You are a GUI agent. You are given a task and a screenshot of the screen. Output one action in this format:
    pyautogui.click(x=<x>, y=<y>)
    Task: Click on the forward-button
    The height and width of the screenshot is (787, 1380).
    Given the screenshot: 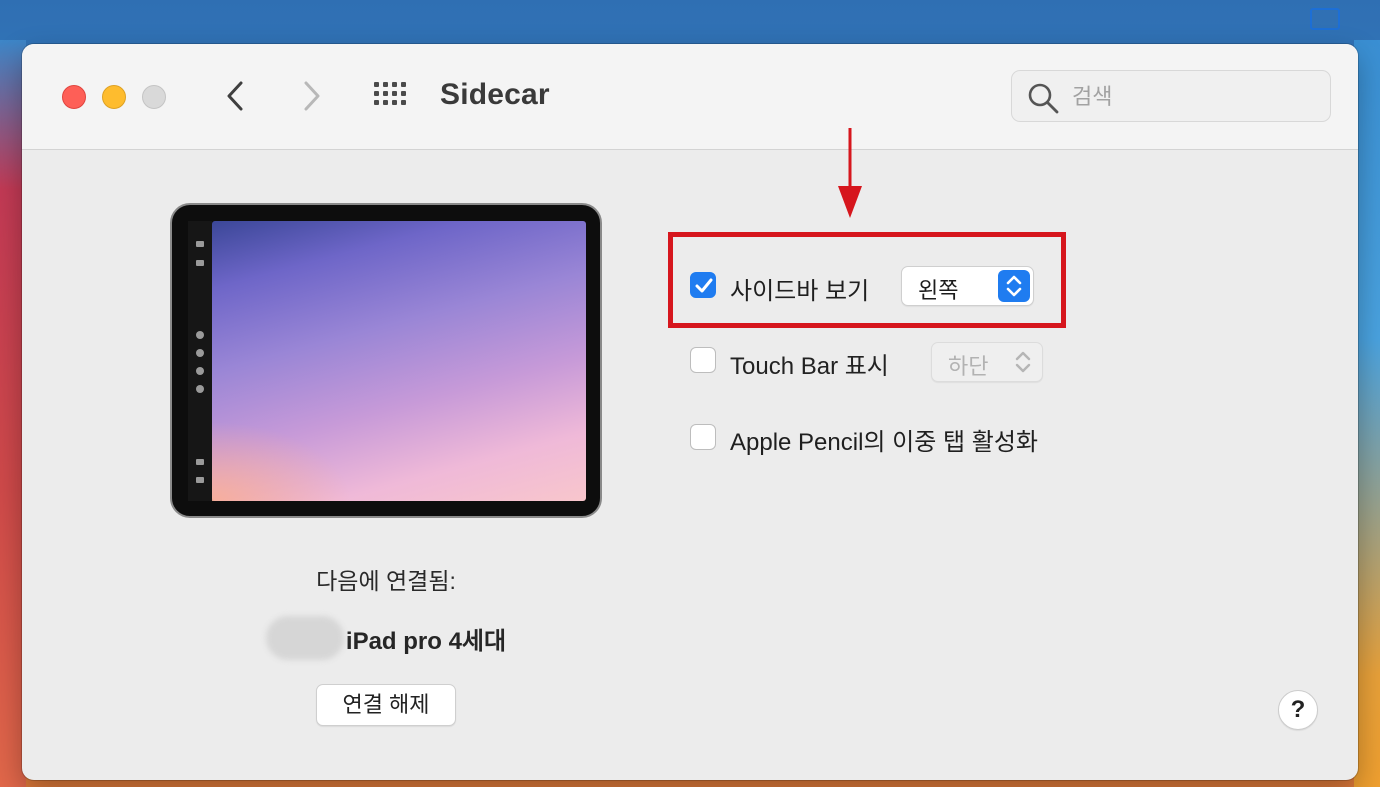 What is the action you would take?
    pyautogui.click(x=312, y=96)
    